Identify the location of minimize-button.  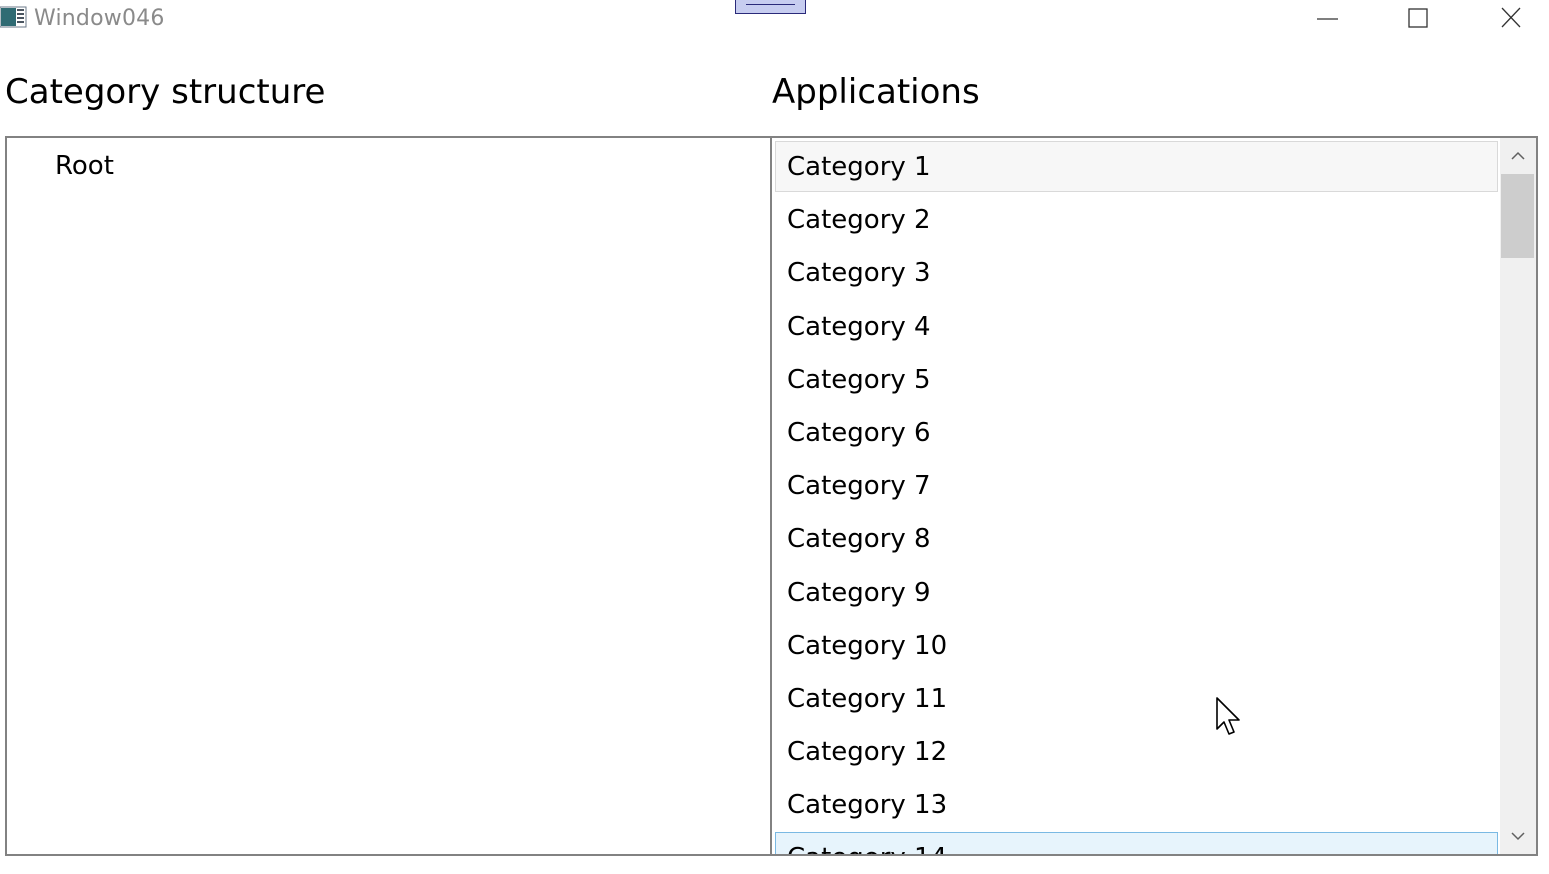
(1327, 19).